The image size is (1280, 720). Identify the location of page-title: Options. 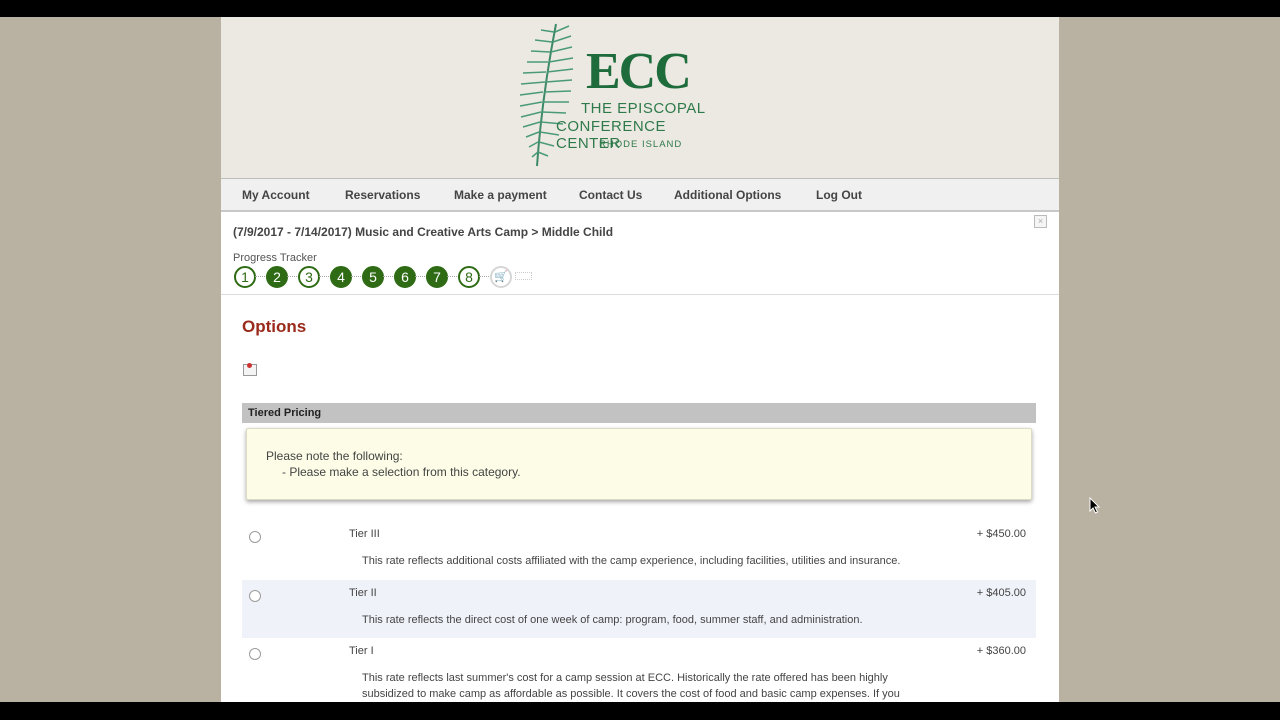
(274, 326).